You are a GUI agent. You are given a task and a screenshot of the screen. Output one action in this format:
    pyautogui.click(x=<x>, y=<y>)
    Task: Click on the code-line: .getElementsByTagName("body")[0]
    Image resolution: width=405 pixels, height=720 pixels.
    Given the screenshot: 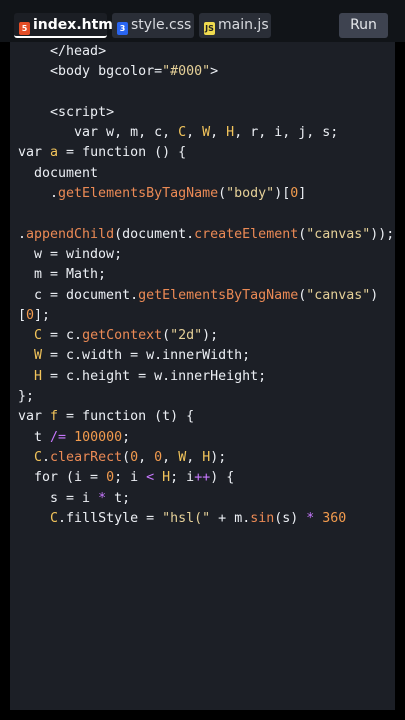 What is the action you would take?
    pyautogui.click(x=206, y=194)
    